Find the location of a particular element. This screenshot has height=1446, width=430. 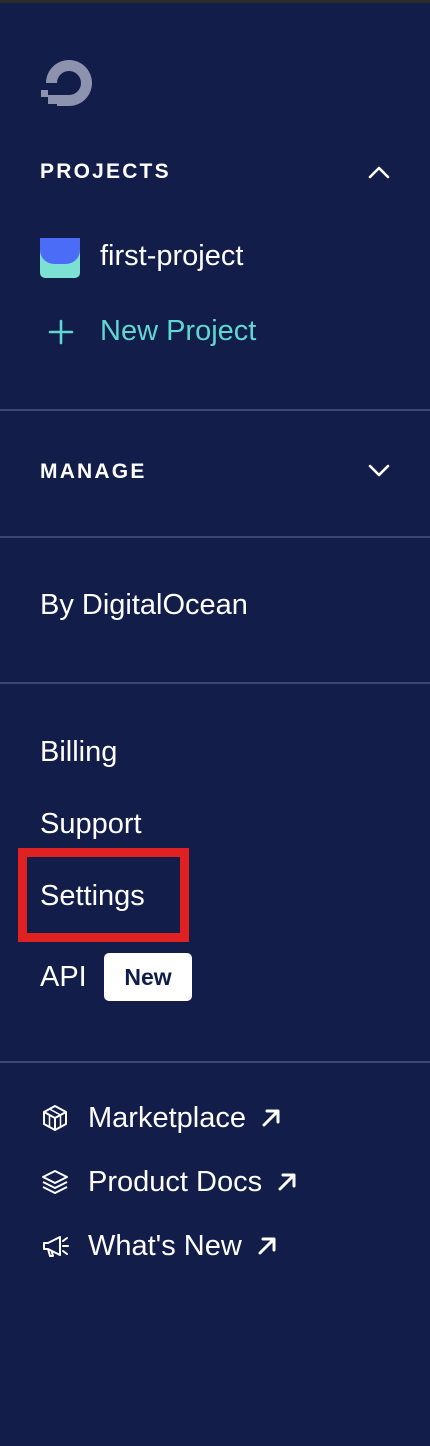

whats-new-label: What's New is located at coordinates (165, 1245).